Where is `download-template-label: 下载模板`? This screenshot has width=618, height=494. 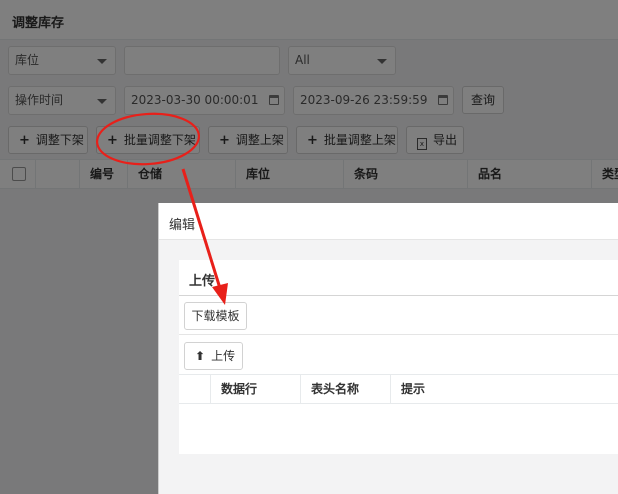
download-template-label: 下载模板 is located at coordinates (215, 316).